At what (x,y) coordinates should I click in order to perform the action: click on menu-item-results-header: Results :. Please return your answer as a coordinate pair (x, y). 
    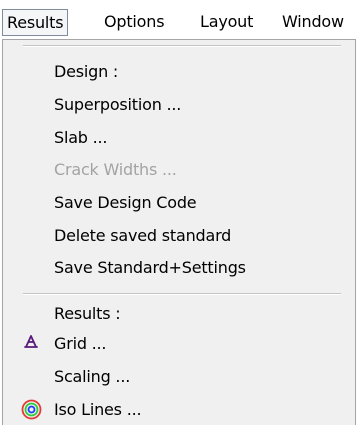
    Looking at the image, I should click on (87, 313).